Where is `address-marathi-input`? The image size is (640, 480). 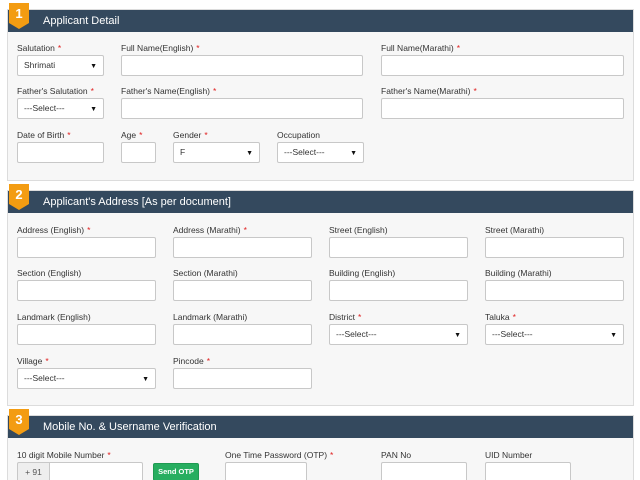
address-marathi-input is located at coordinates (242, 247).